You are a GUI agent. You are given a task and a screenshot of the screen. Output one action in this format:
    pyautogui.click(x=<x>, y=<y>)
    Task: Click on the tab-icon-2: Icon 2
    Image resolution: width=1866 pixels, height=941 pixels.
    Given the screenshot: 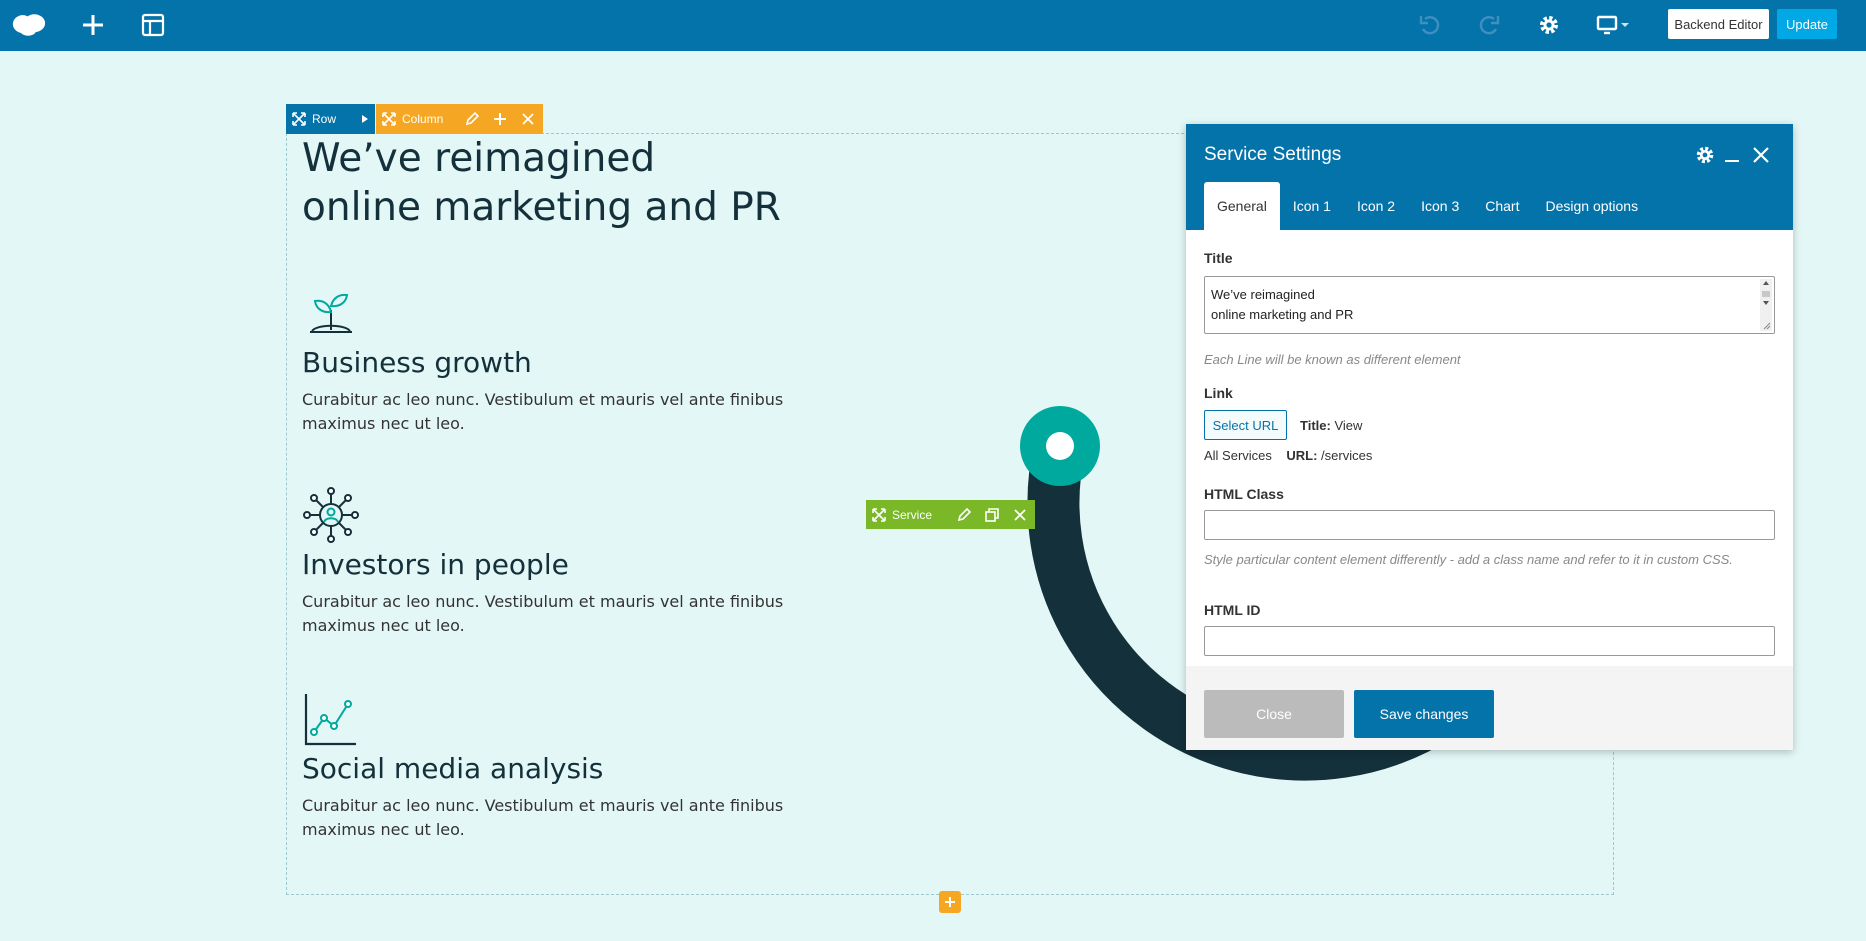 What is the action you would take?
    pyautogui.click(x=1376, y=206)
    